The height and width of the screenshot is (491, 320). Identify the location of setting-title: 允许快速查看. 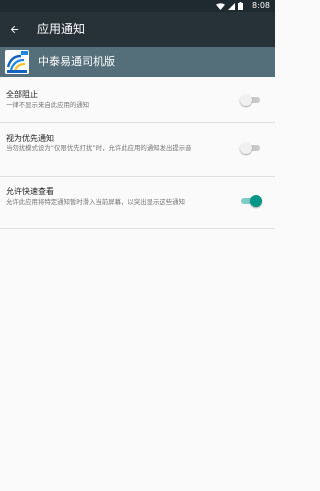
(30, 191).